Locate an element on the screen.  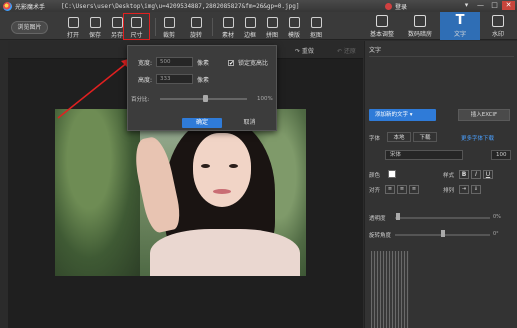
percent-slider-handle is located at coordinates (205, 98).